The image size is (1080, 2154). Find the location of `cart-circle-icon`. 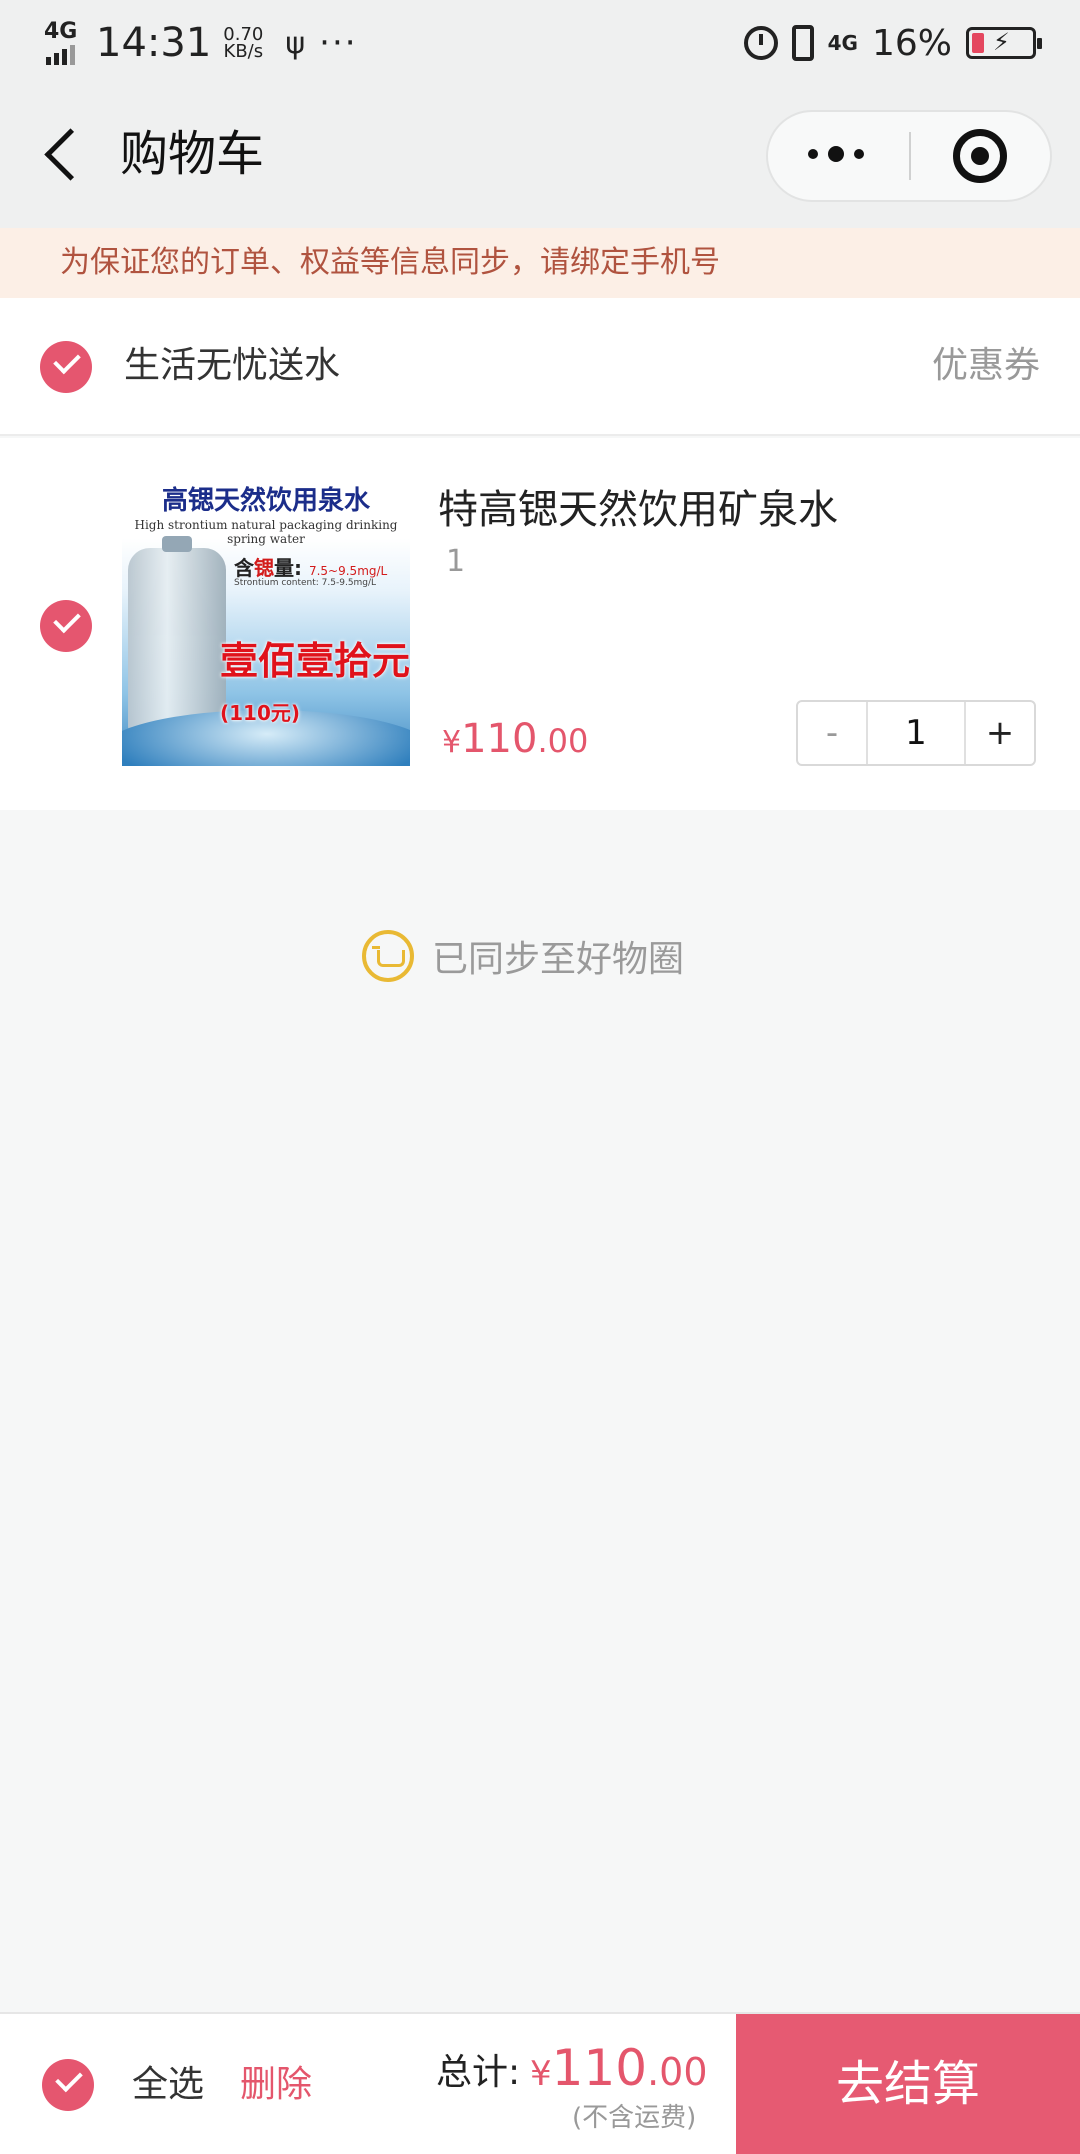

cart-circle-icon is located at coordinates (388, 956).